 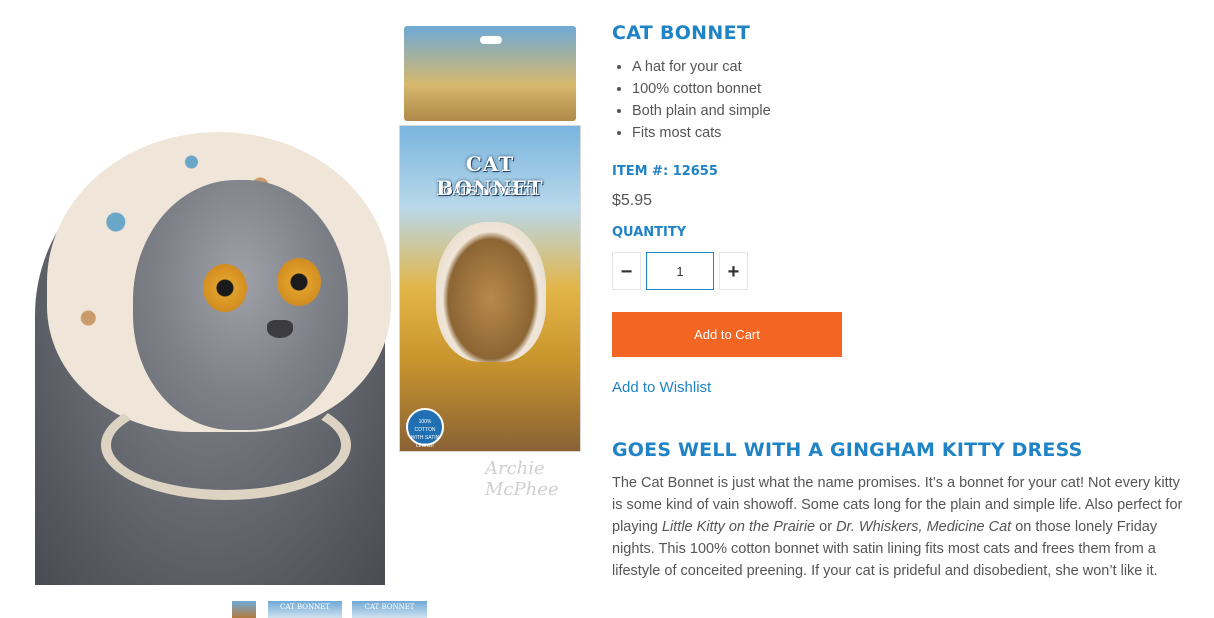 I want to click on quantity-increase-button: +, so click(x=733, y=271).